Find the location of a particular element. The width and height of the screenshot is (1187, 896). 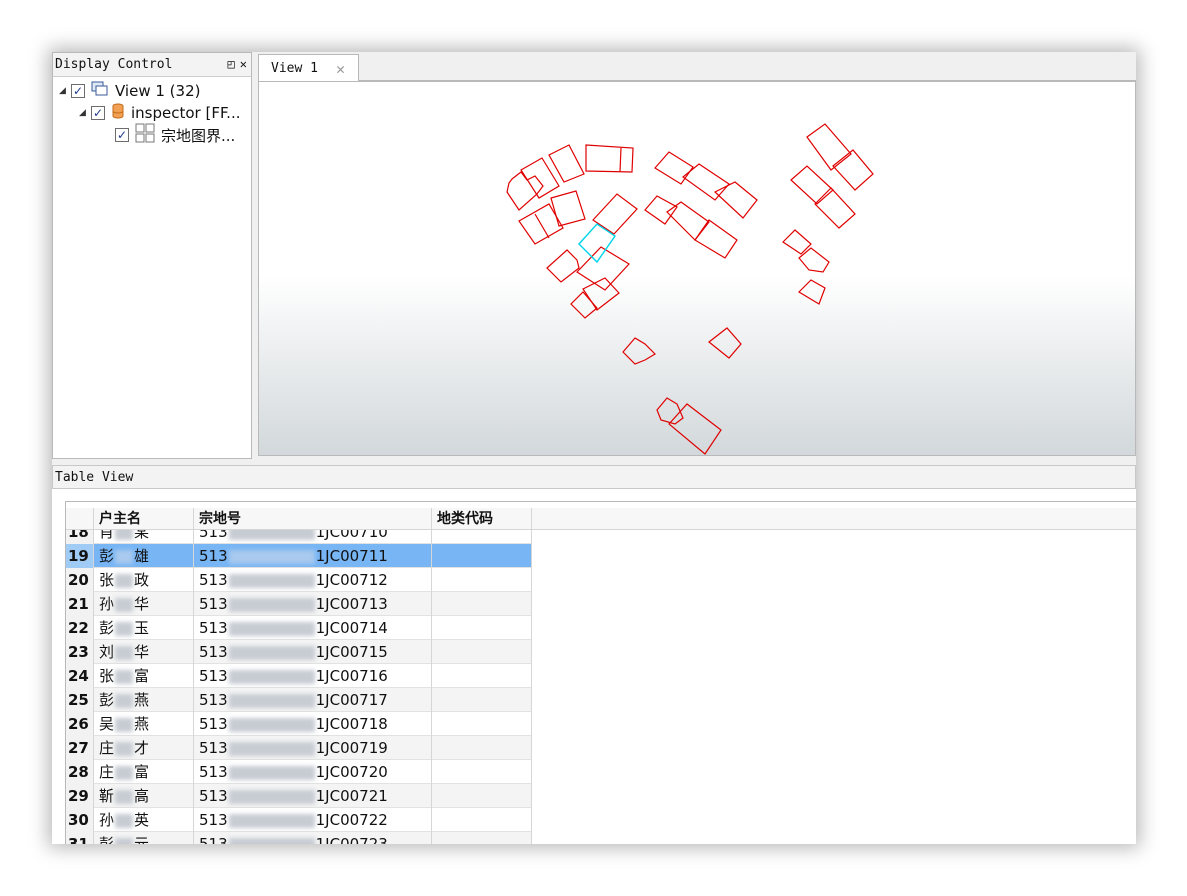

checkbox-inspector: ✓ is located at coordinates (98, 113).